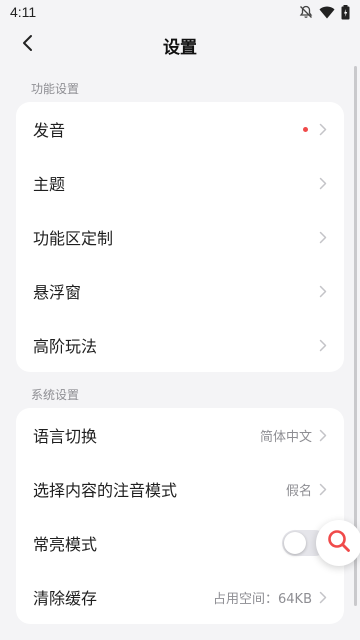 Image resolution: width=360 pixels, height=640 pixels. What do you see at coordinates (305, 129) in the screenshot?
I see `new-badge-dot` at bounding box center [305, 129].